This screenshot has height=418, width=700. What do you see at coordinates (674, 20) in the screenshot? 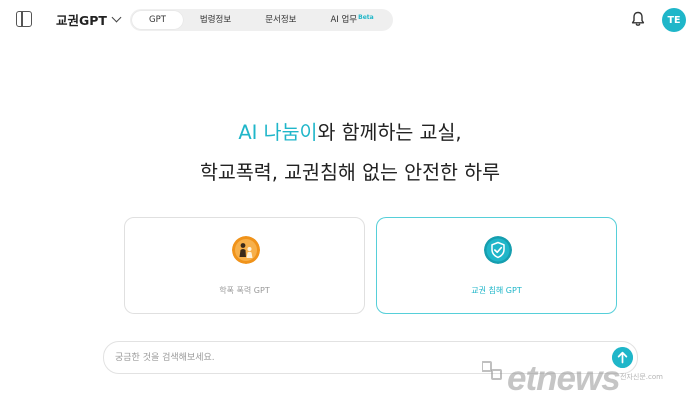
I see `avatar: TE` at bounding box center [674, 20].